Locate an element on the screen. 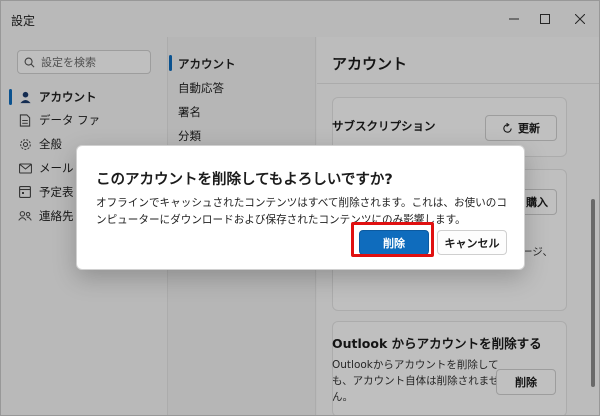  cancel-button: キャンセル is located at coordinates (472, 242).